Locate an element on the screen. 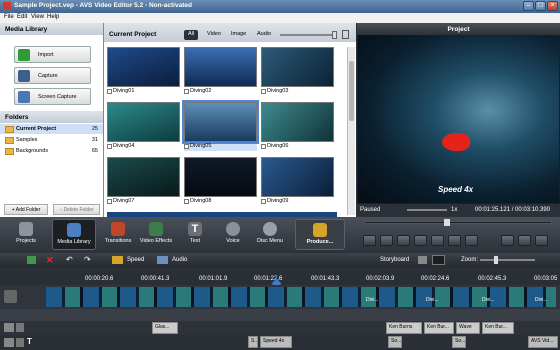 This screenshot has width=560, height=350. split-button is located at coordinates (437, 240).